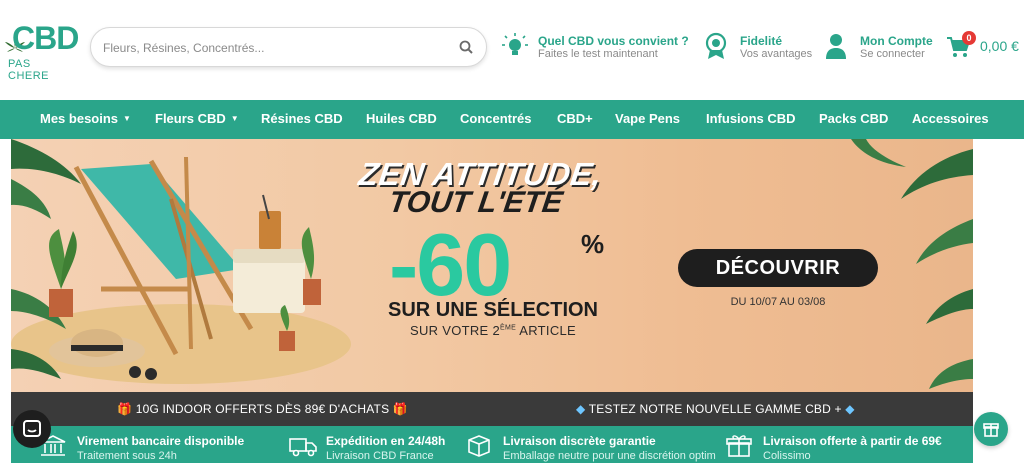 The width and height of the screenshot is (1024, 463). What do you see at coordinates (45, 38) in the screenshot?
I see `logo-main-text: CBD` at bounding box center [45, 38].